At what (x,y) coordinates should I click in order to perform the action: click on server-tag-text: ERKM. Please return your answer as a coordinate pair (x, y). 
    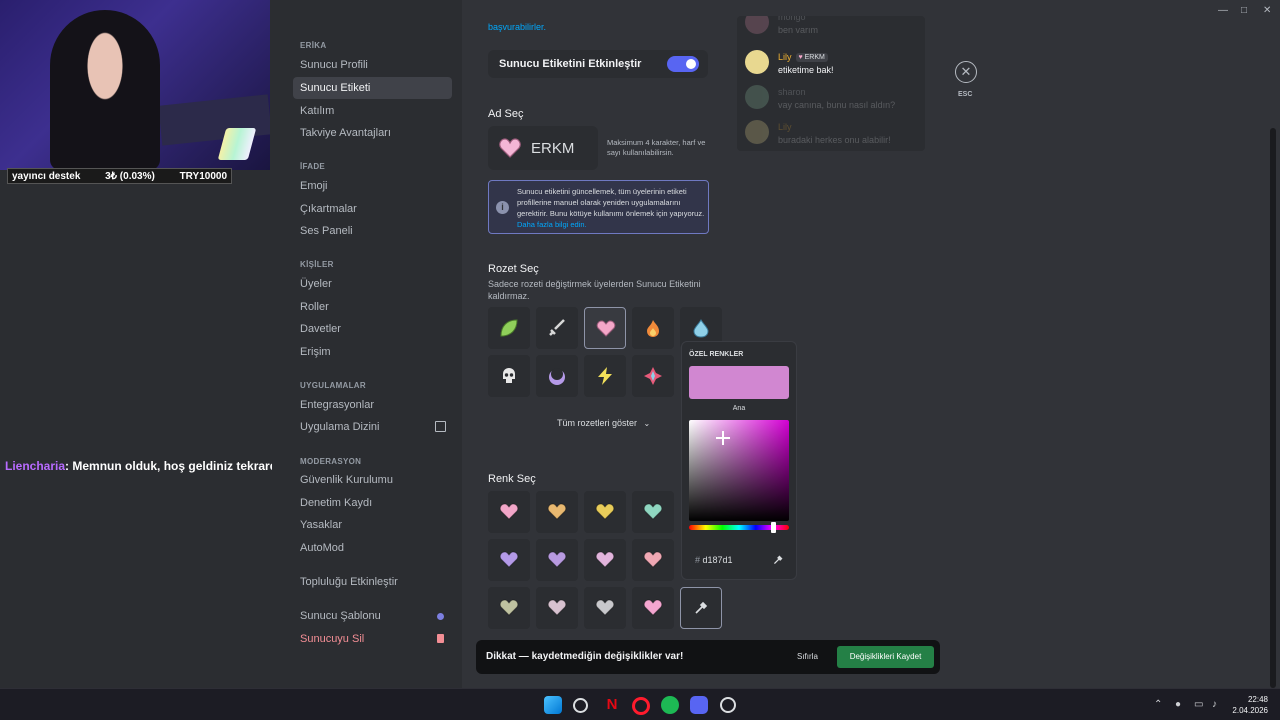
    Looking at the image, I should click on (814, 57).